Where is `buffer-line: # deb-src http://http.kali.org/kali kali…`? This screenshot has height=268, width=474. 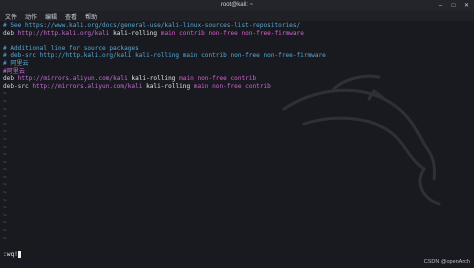 buffer-line: # deb-src http://http.kali.org/kali kali… is located at coordinates (164, 56).